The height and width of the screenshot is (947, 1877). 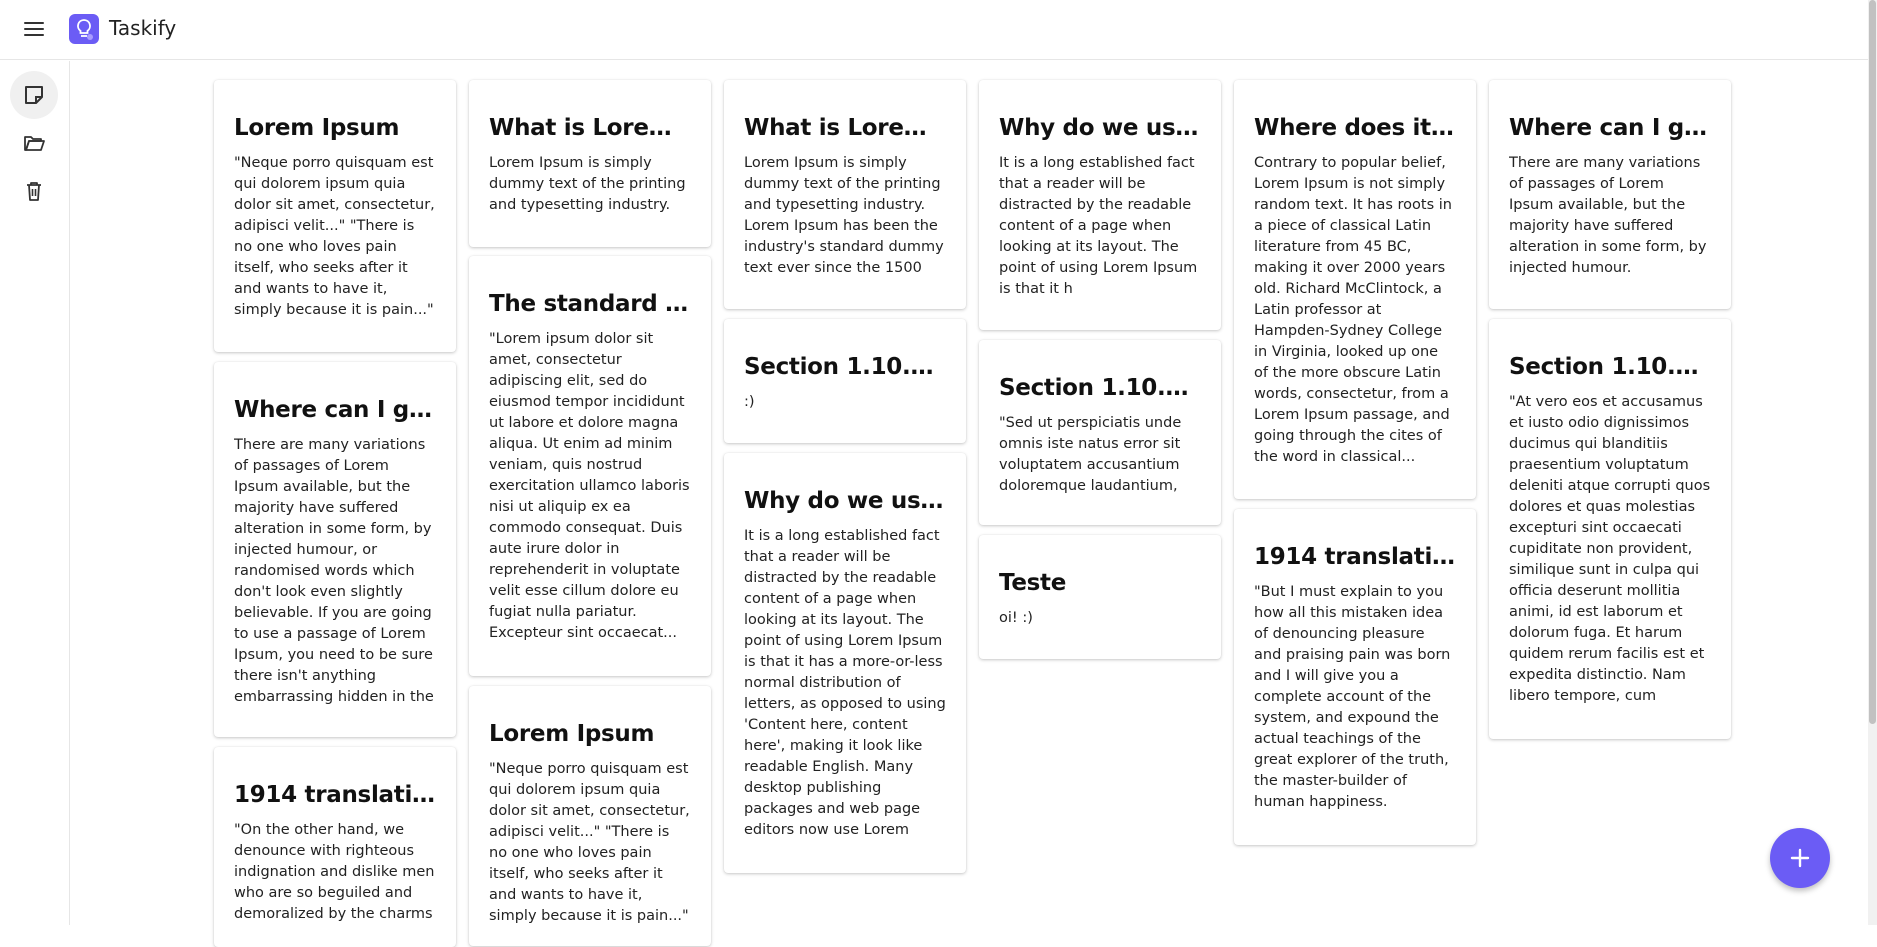 I want to click on sticky-note-icon, so click(x=34, y=95).